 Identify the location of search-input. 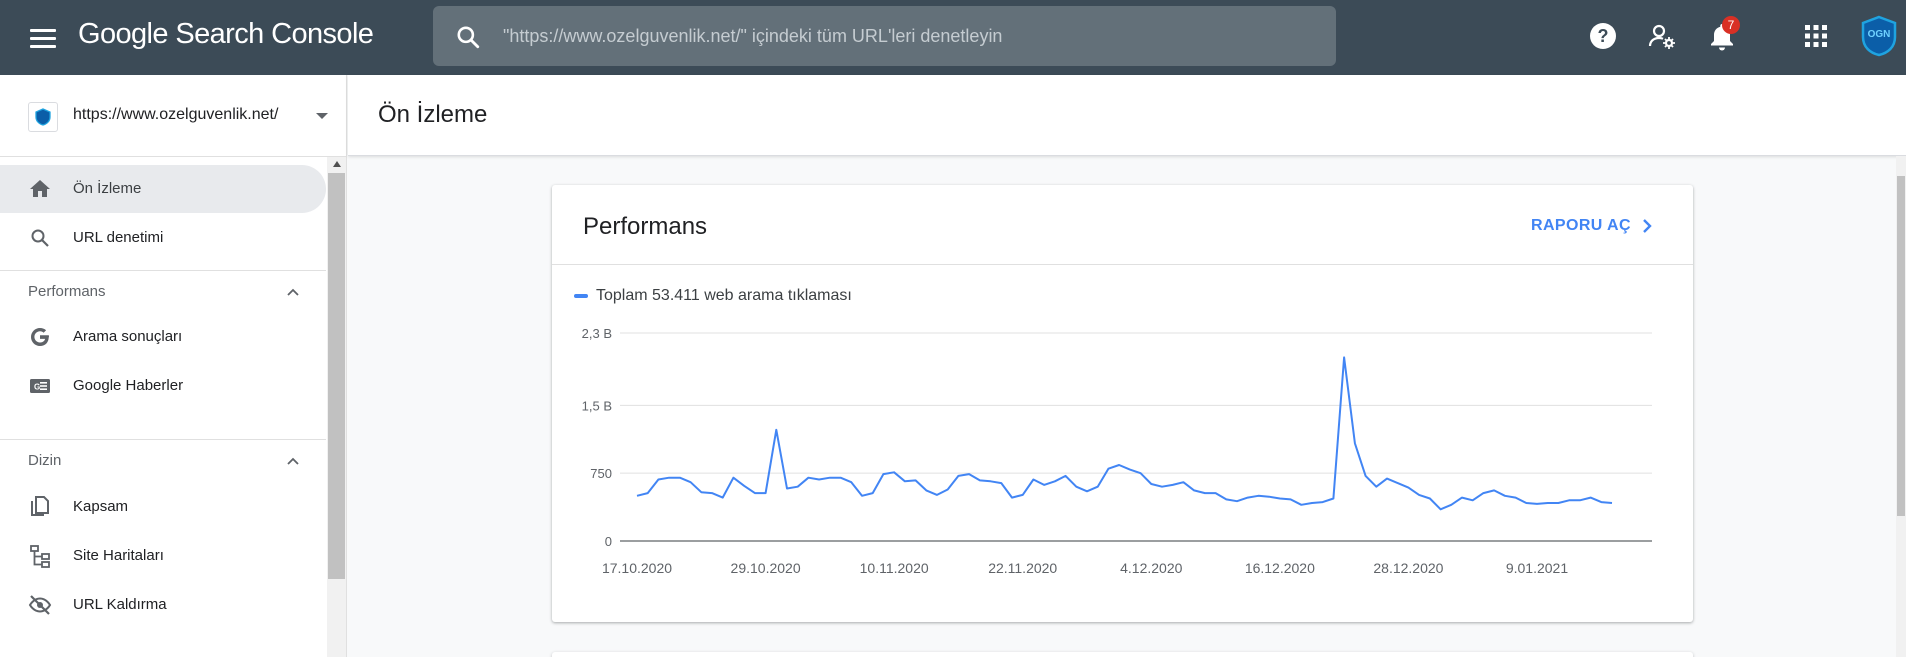
(903, 36).